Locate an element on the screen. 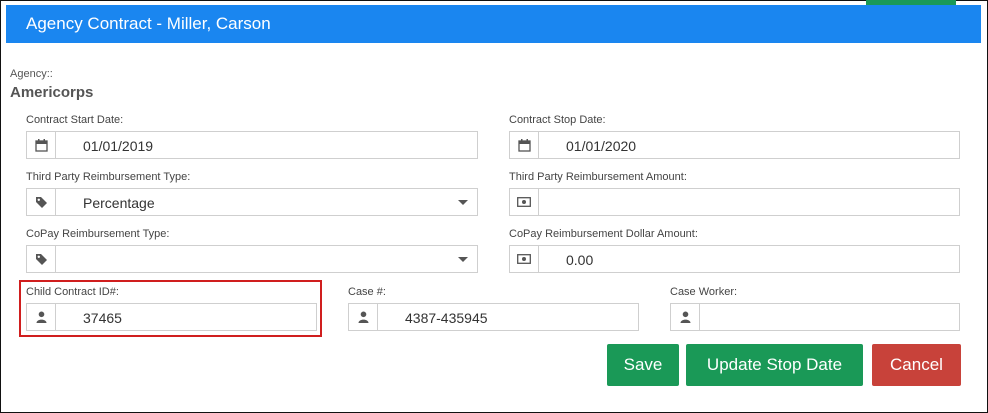 The image size is (988, 413). child-contract-id-value: 37465 is located at coordinates (102, 318).